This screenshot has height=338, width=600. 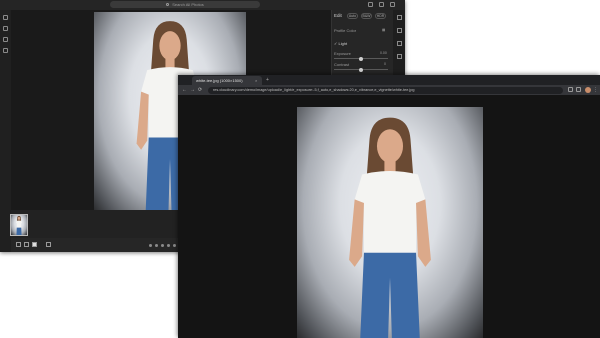 I want to click on crop-icon, so click(x=399, y=30).